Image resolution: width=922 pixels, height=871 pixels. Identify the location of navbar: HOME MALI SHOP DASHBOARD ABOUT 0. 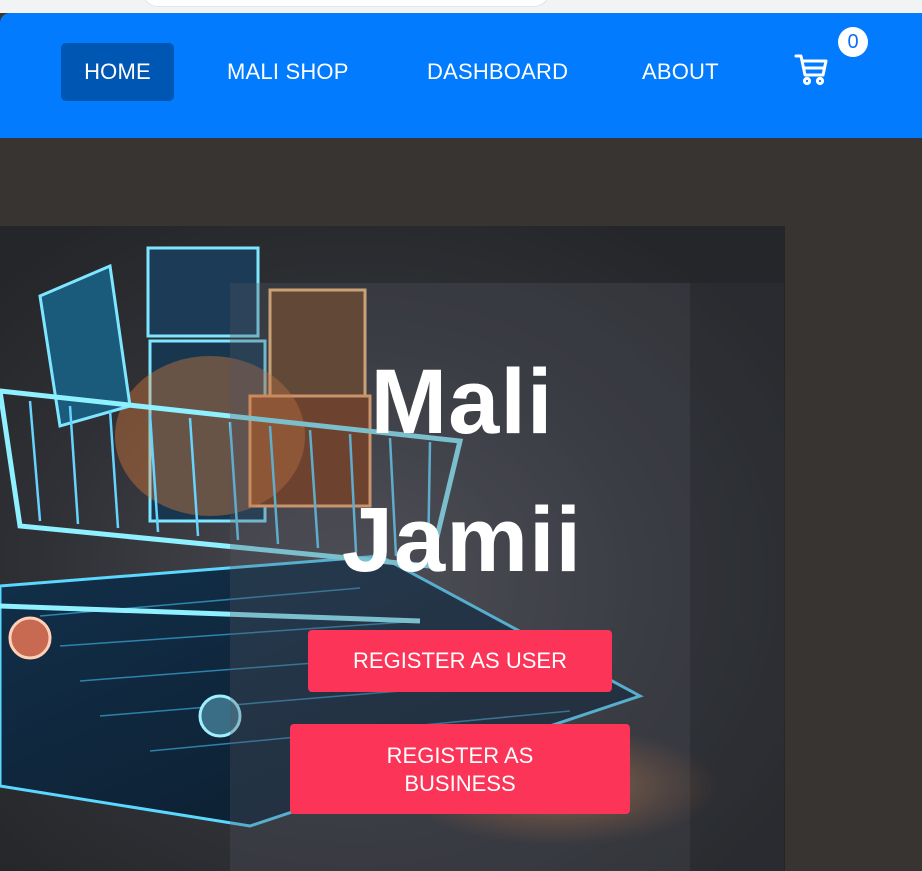
(461, 75).